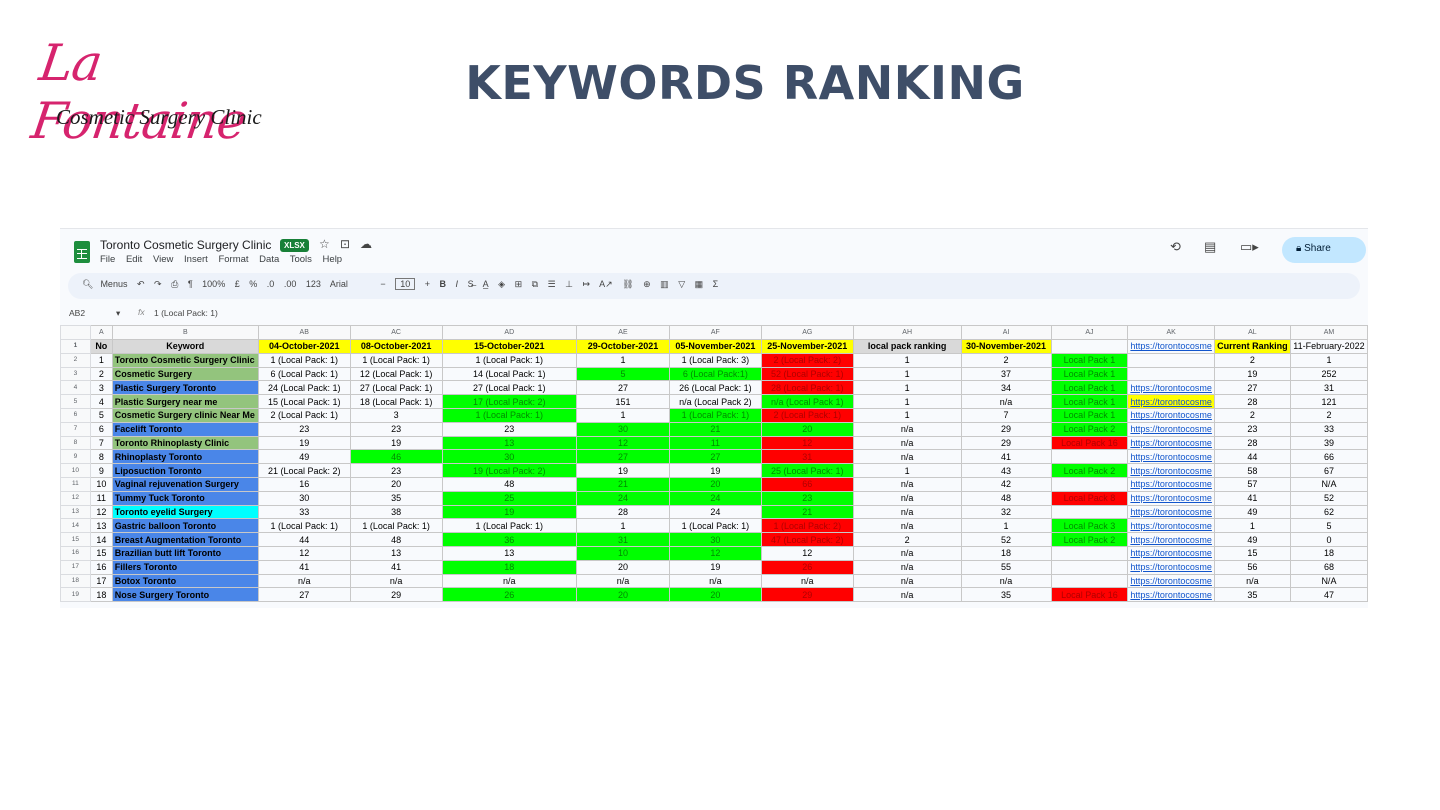 The image size is (1440, 810). I want to click on percent-button: %, so click(253, 284).